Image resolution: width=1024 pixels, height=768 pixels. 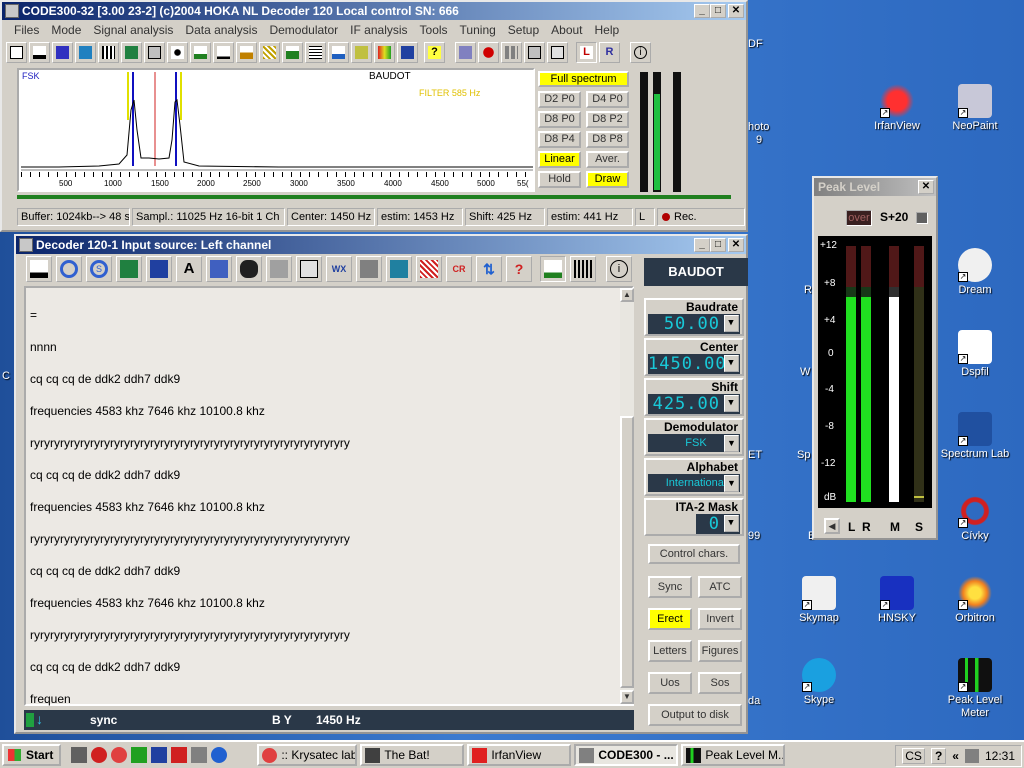 I want to click on invert-button: Invert, so click(x=720, y=619).